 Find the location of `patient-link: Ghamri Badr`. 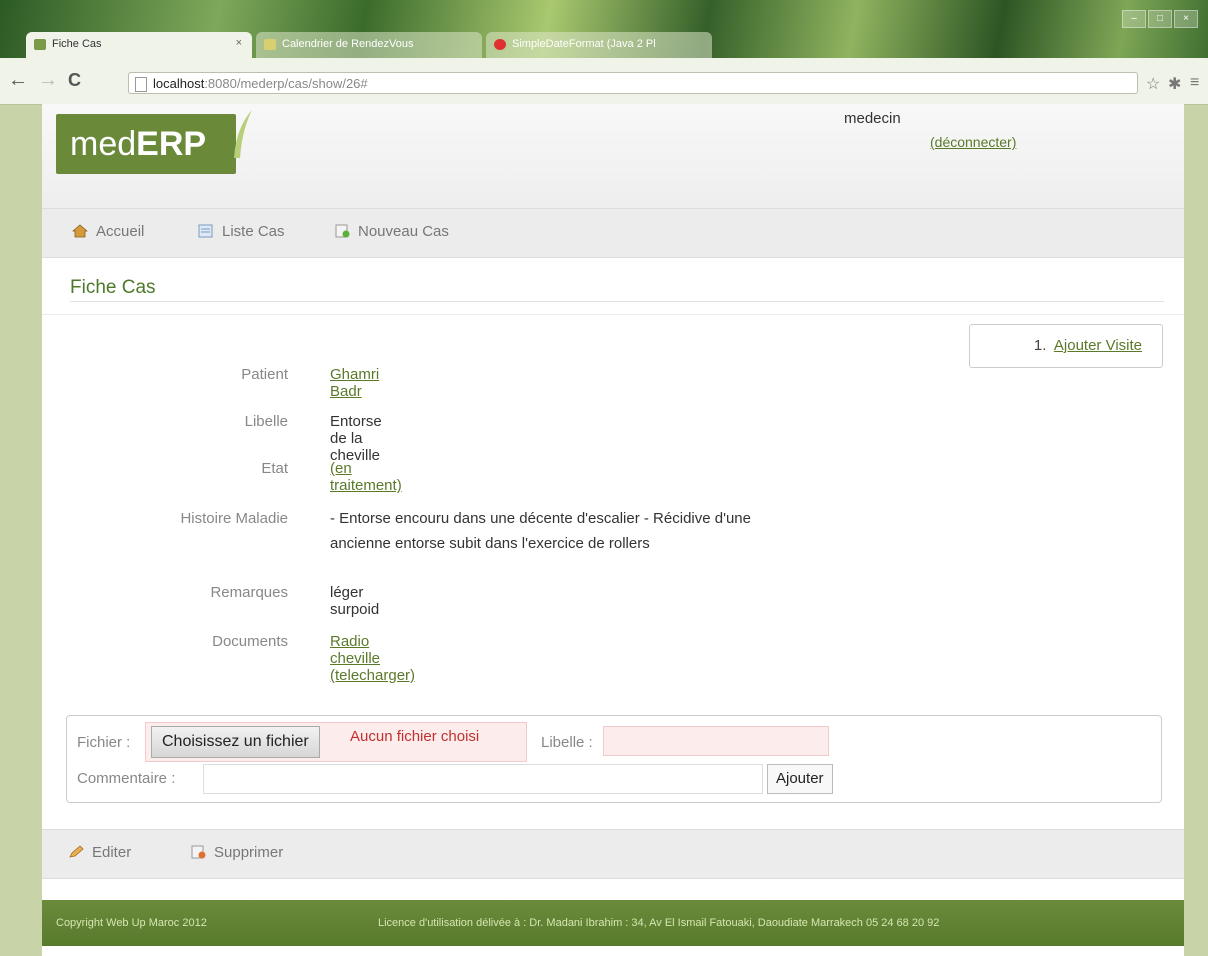

patient-link: Ghamri Badr is located at coordinates (354, 383).